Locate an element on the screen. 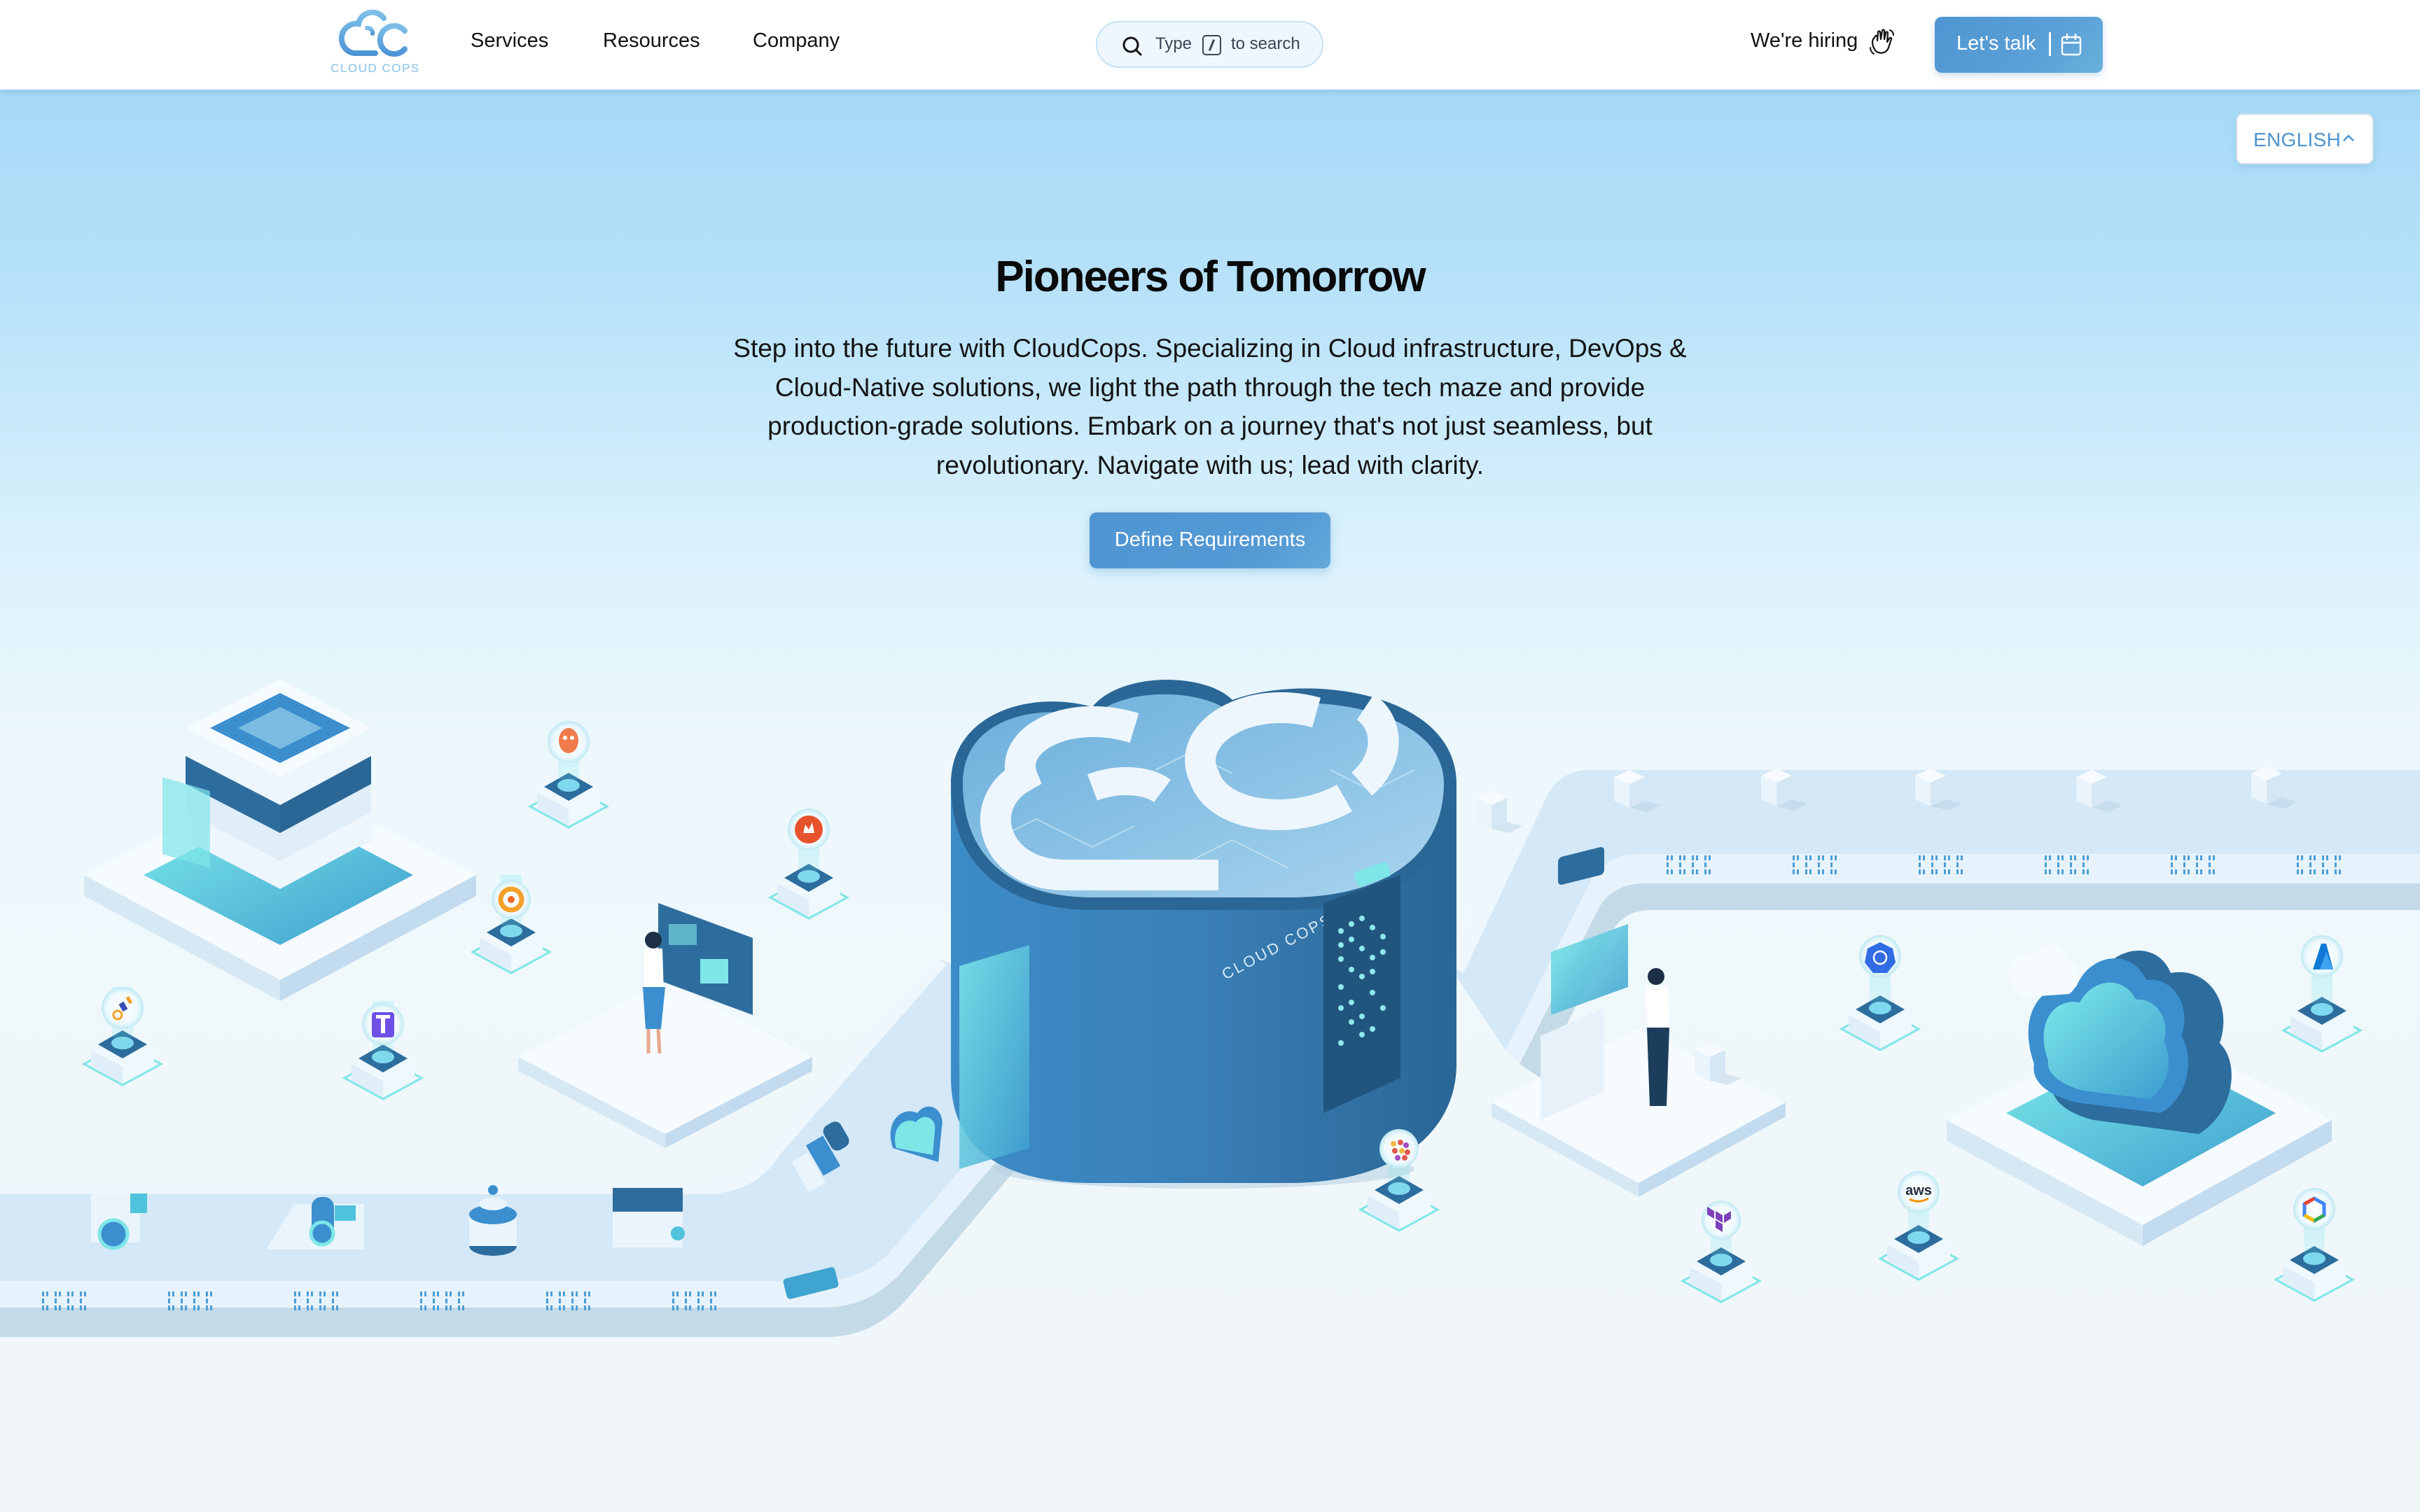  left-server-tower is located at coordinates (280, 840).